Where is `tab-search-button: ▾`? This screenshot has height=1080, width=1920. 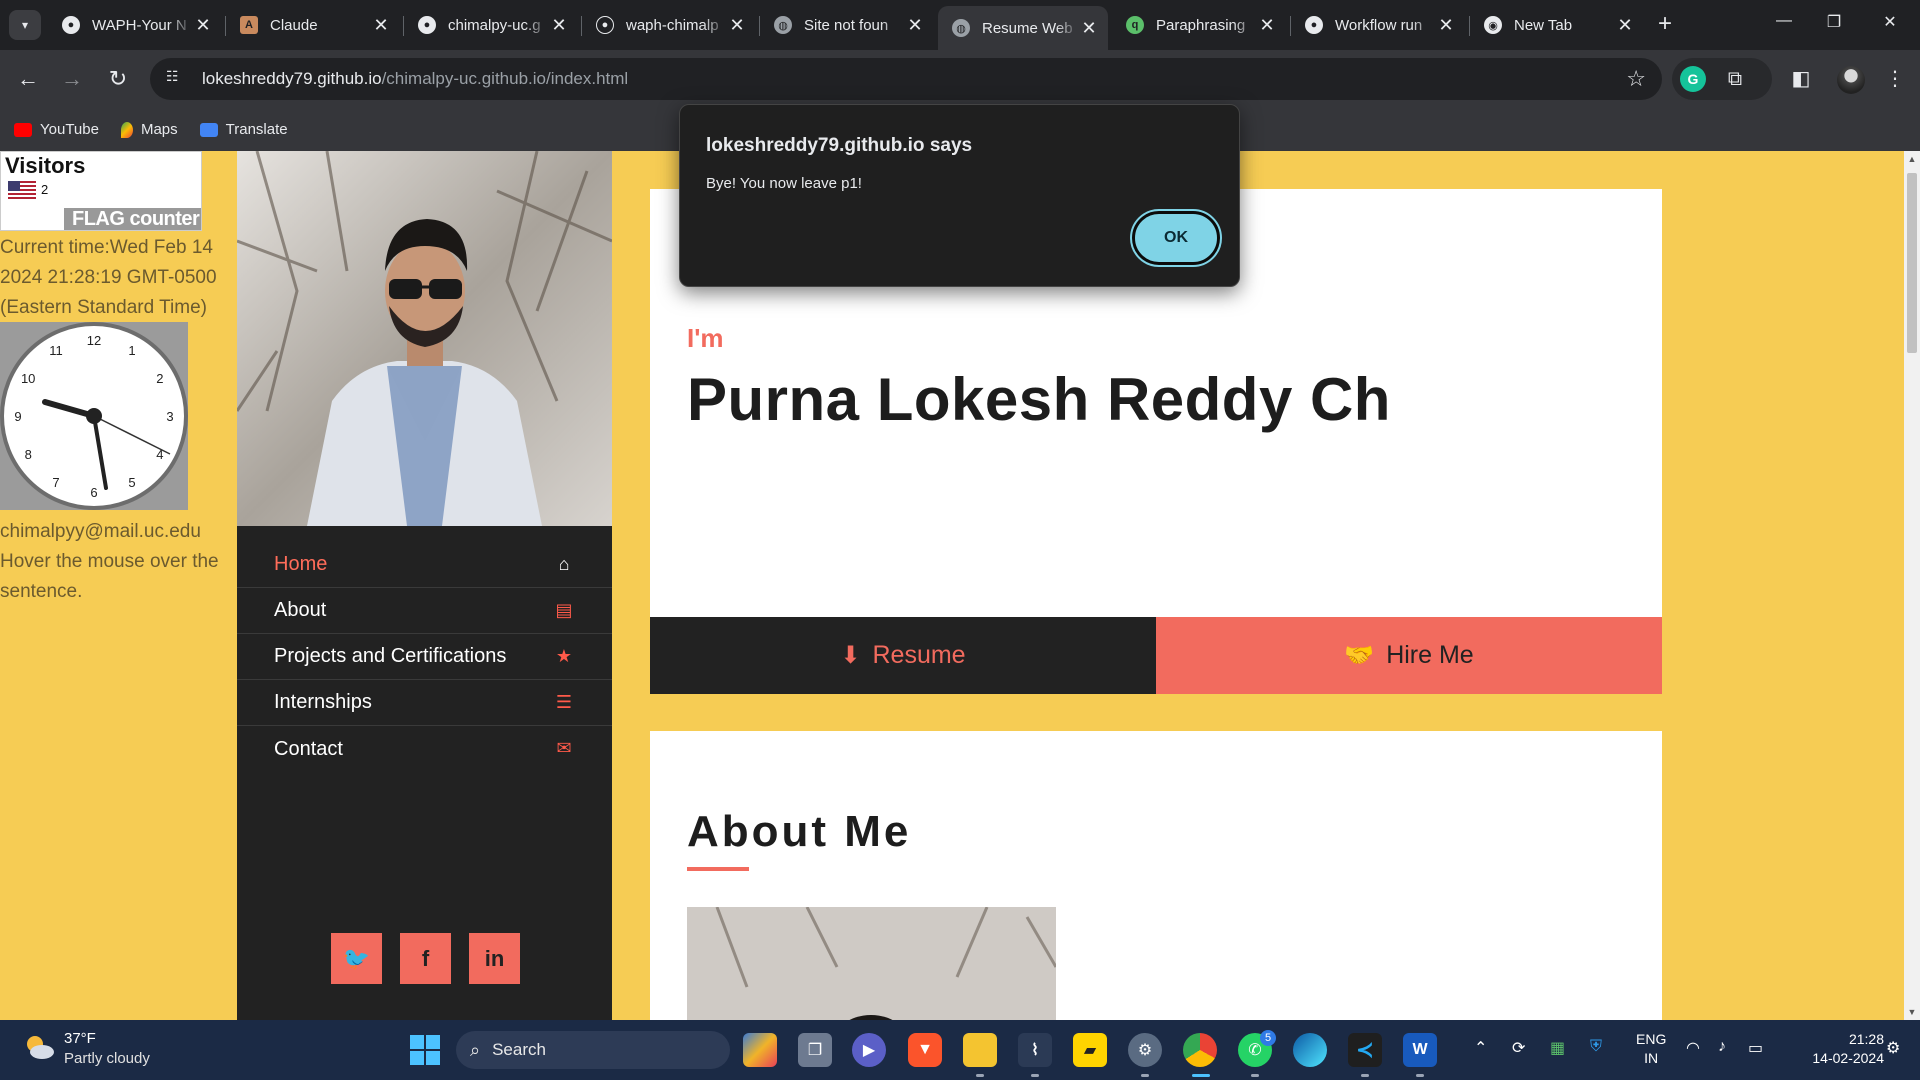
tab-search-button: ▾ is located at coordinates (25, 25).